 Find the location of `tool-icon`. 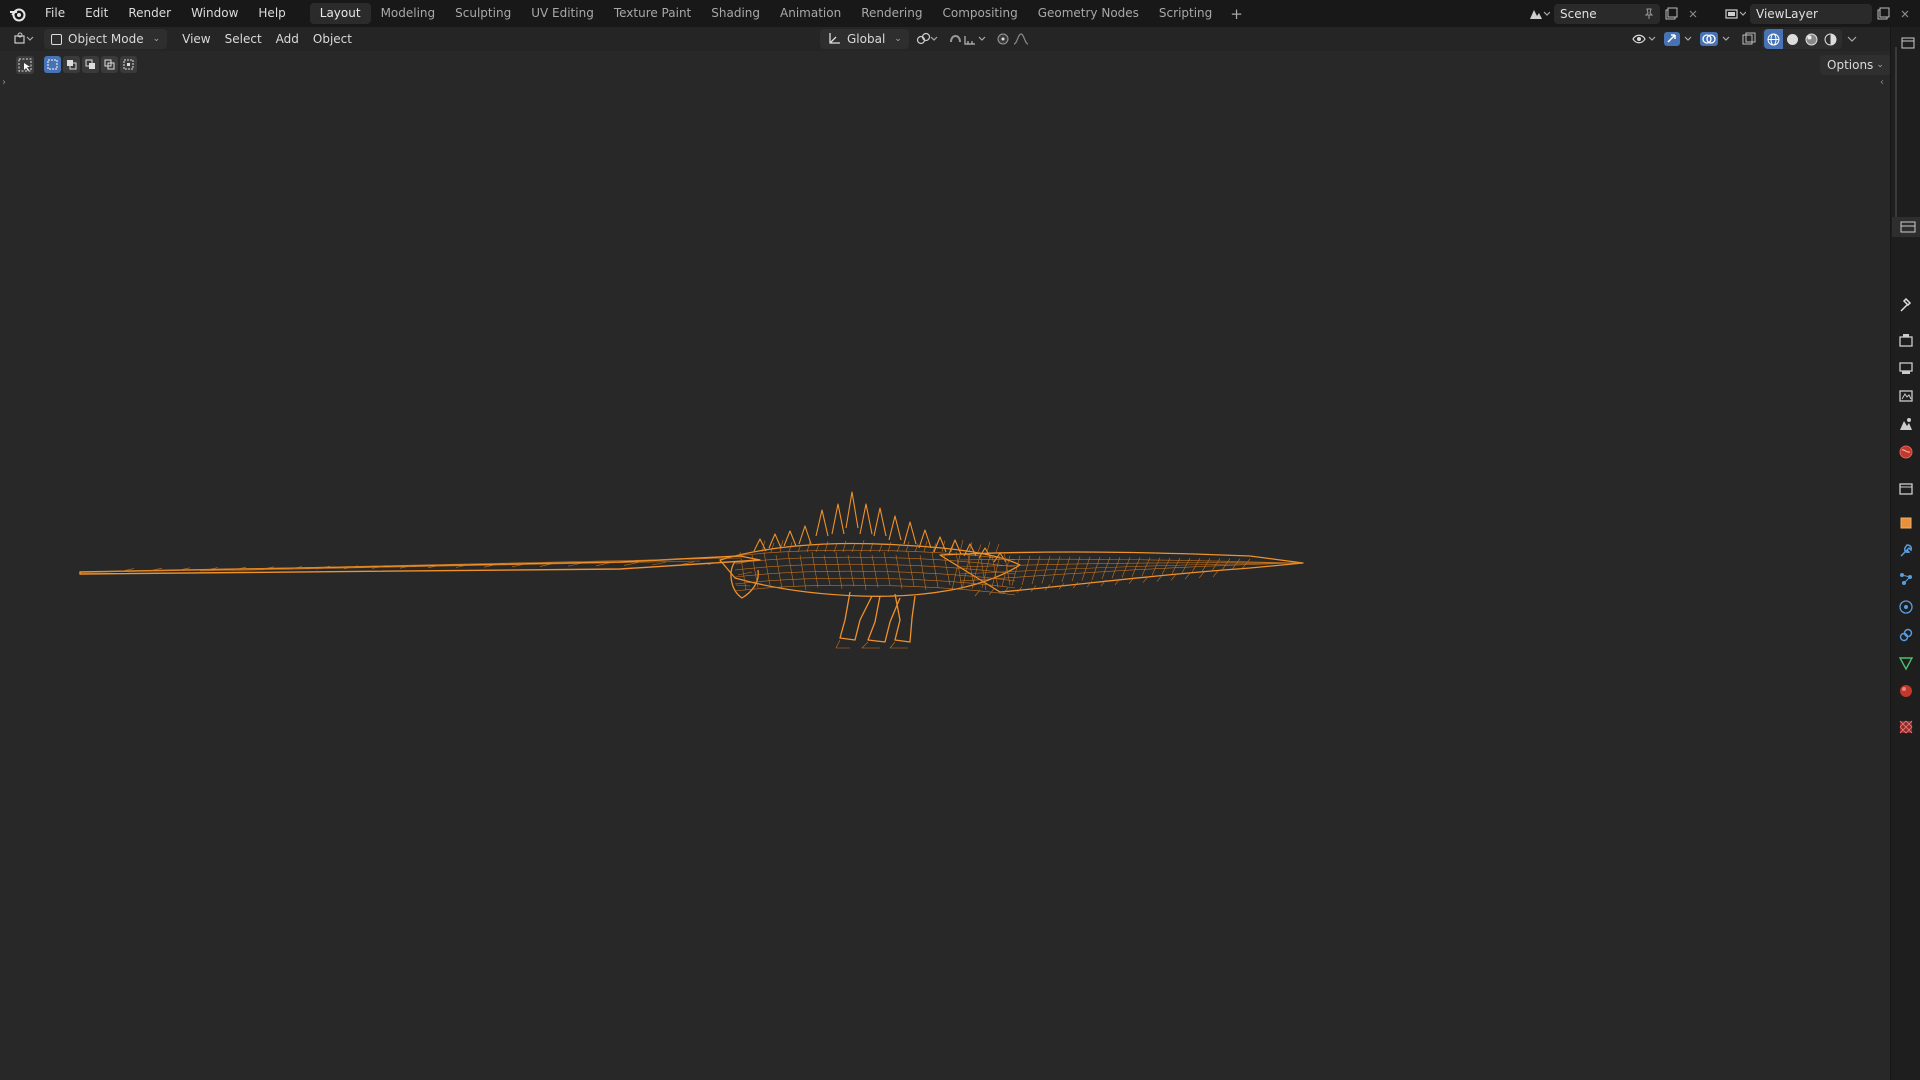

tool-icon is located at coordinates (1906, 305).